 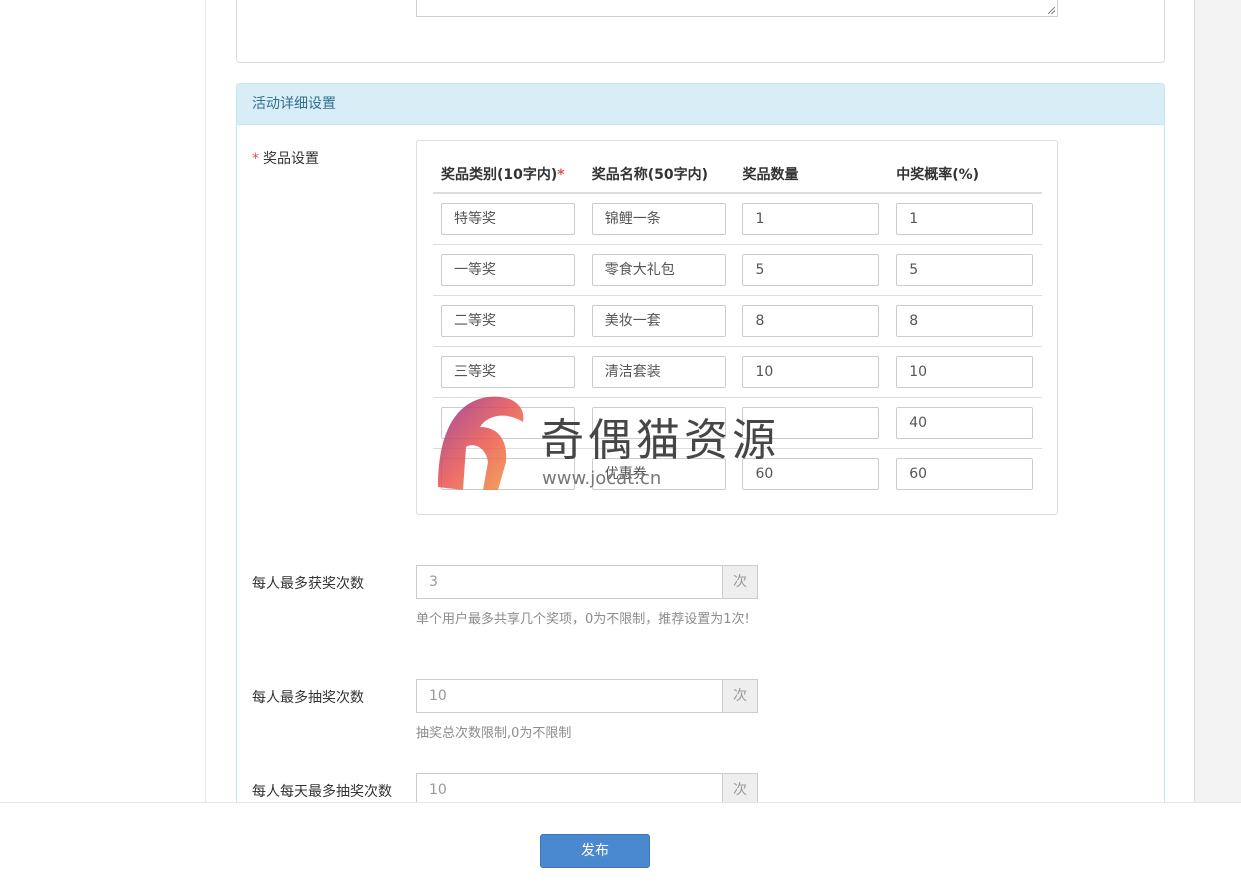 I want to click on prize-name-input: 零食大礼包, so click(x=658, y=270).